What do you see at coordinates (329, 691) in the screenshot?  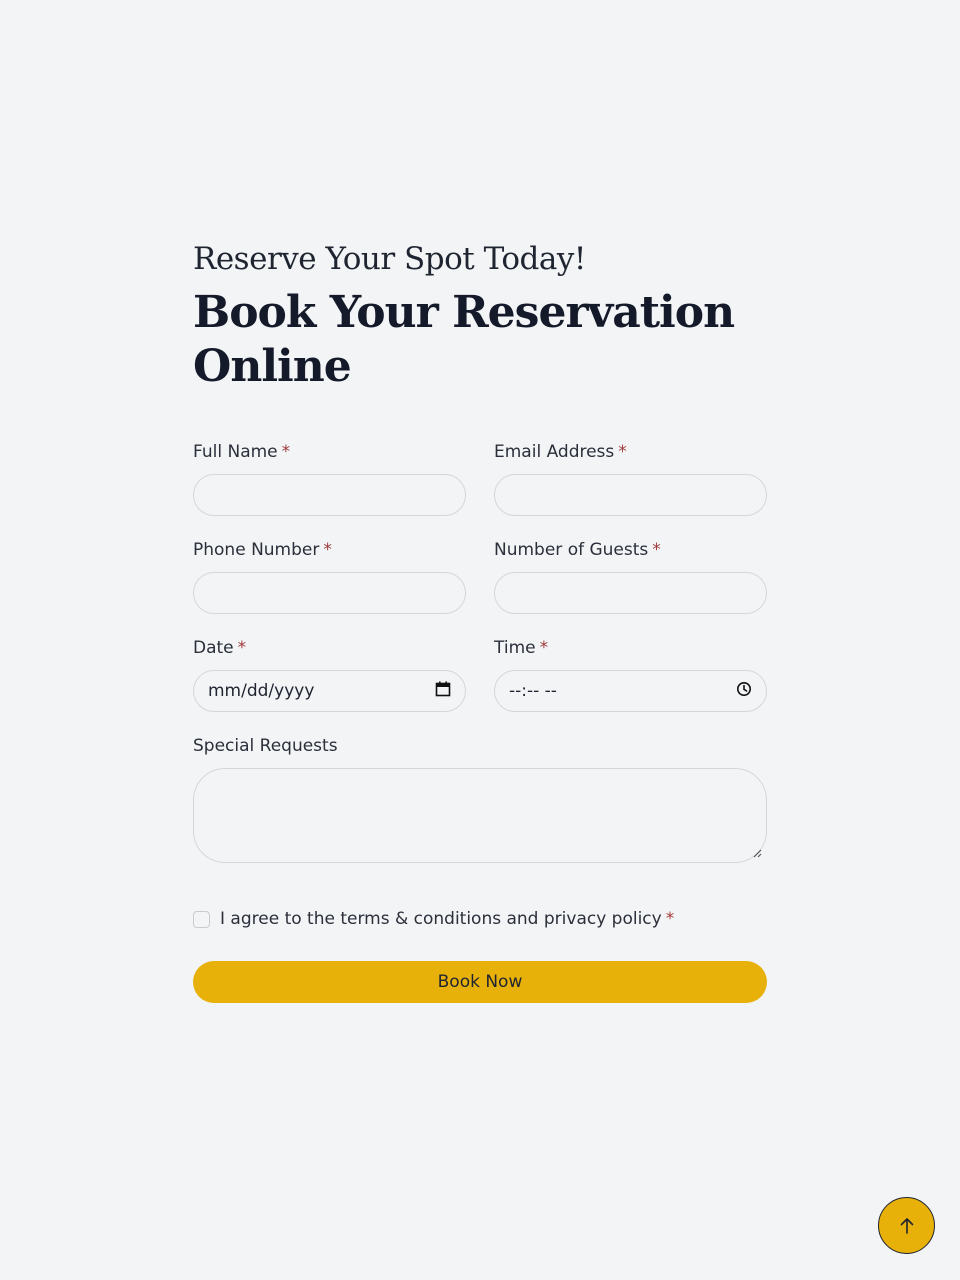 I see `date-input: mm/dd/yyyy` at bounding box center [329, 691].